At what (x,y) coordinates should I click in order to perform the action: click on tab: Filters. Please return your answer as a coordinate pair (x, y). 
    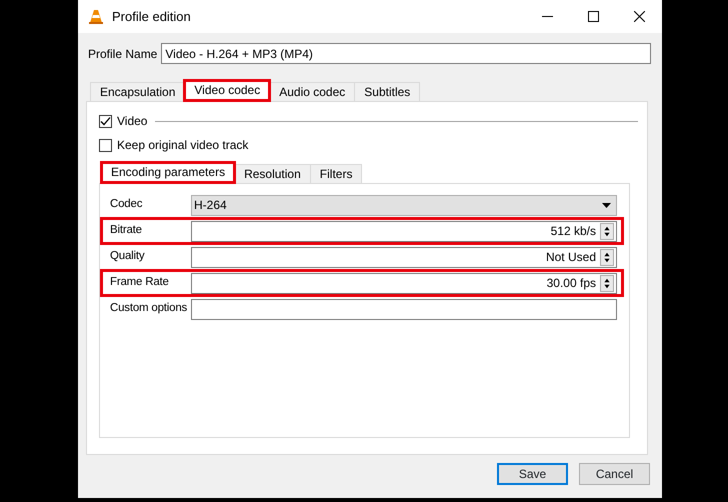
    Looking at the image, I should click on (336, 173).